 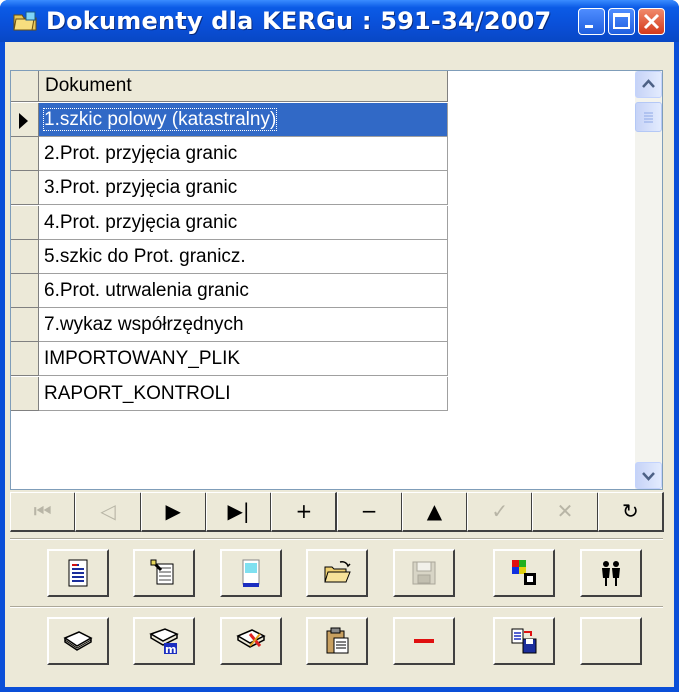 I want to click on nav-post-button: ✓, so click(x=500, y=512).